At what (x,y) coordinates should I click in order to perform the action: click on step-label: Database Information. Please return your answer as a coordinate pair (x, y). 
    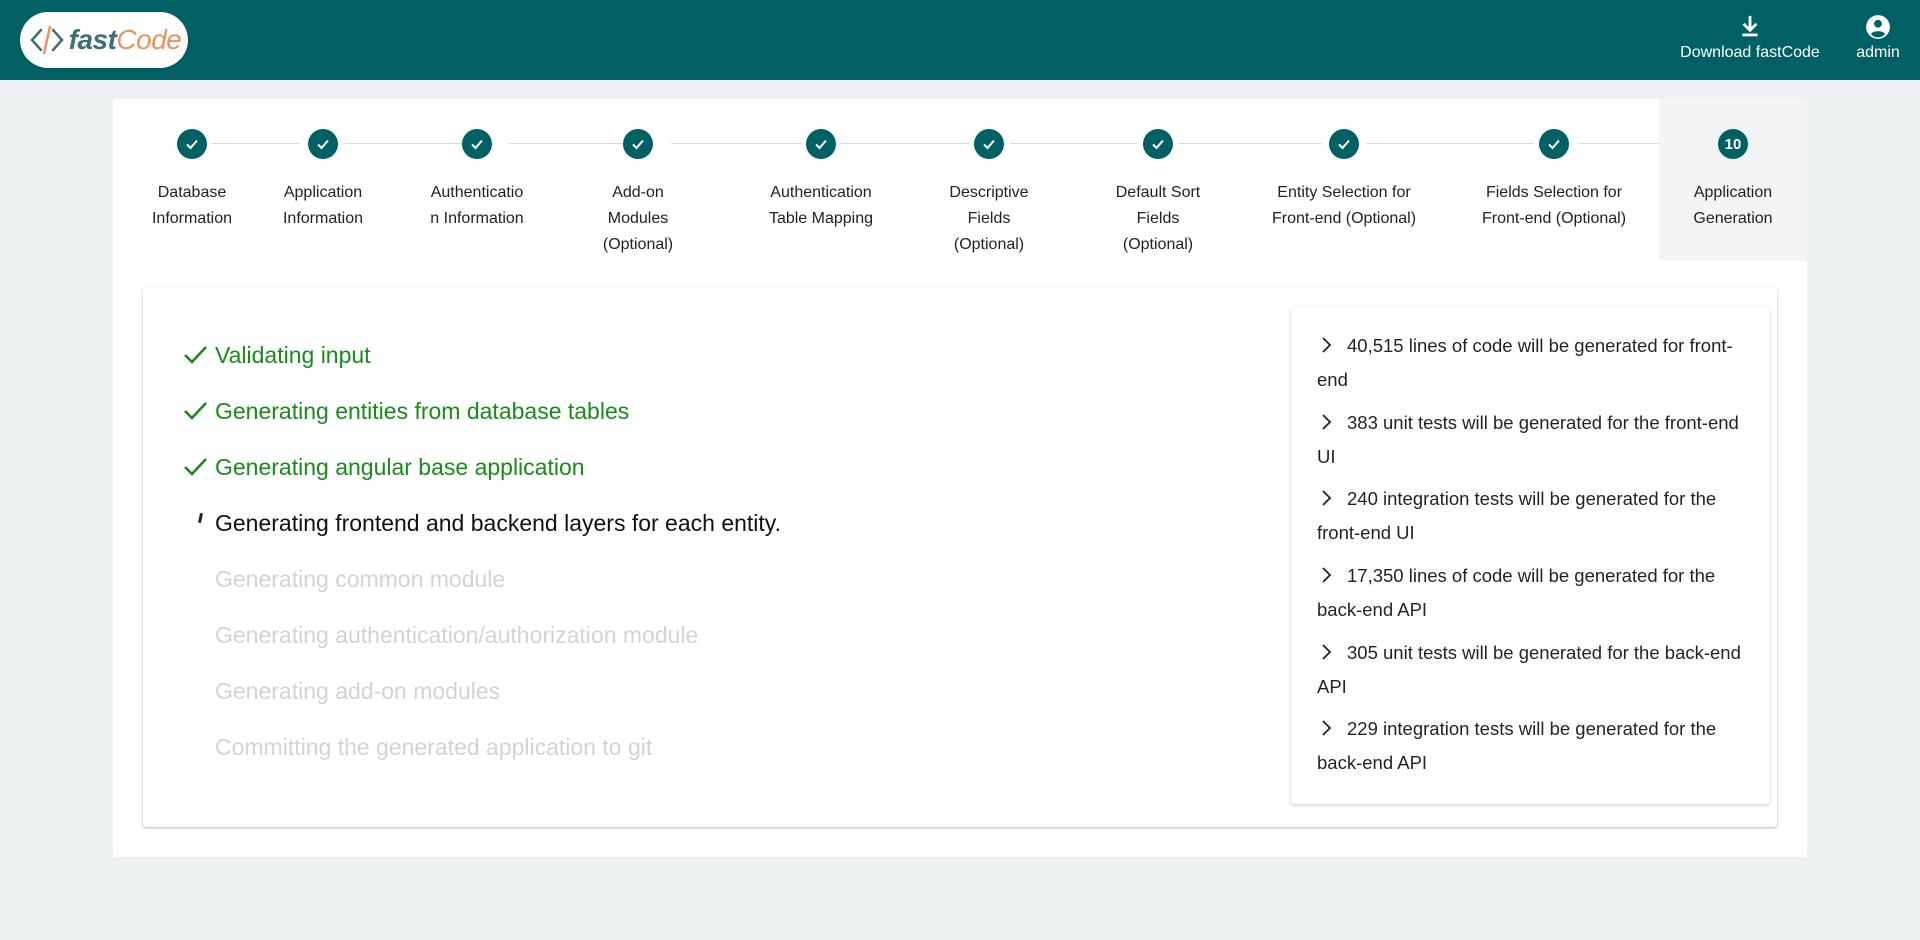
    Looking at the image, I should click on (192, 205).